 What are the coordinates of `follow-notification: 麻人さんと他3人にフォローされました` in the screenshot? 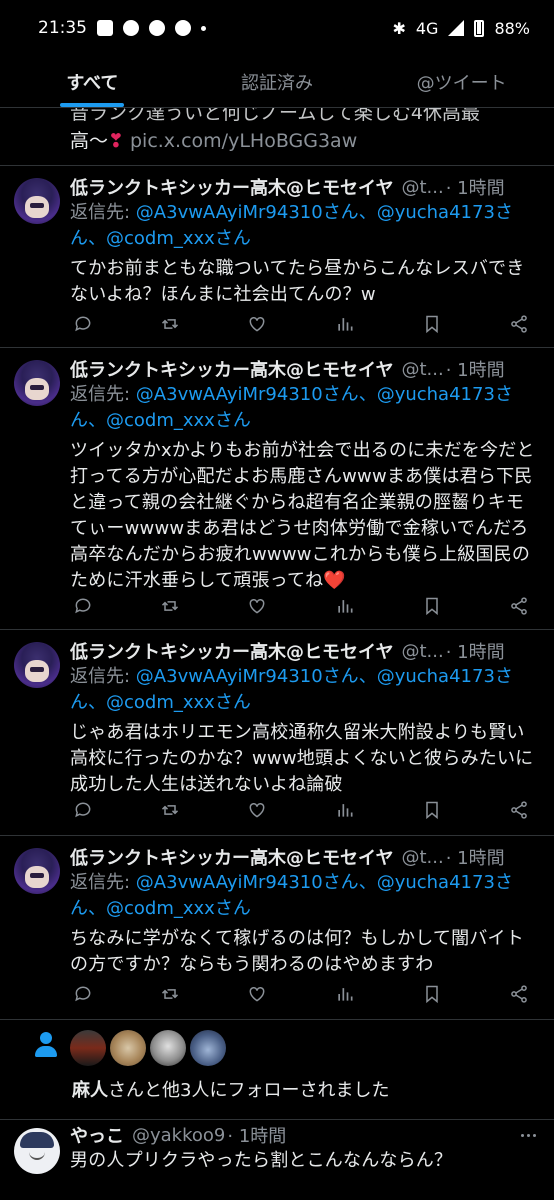 It's located at (277, 1070).